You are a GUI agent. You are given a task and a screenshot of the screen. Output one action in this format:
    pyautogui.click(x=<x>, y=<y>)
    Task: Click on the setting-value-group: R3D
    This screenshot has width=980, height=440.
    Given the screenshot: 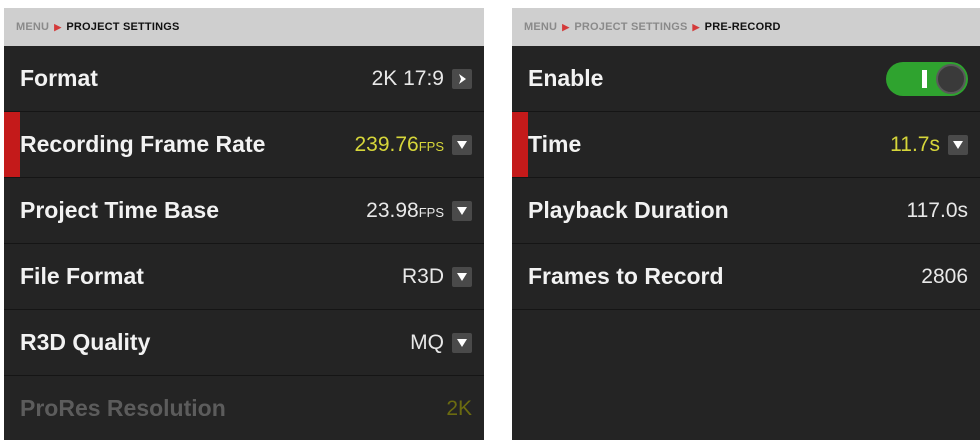 What is the action you would take?
    pyautogui.click(x=437, y=277)
    